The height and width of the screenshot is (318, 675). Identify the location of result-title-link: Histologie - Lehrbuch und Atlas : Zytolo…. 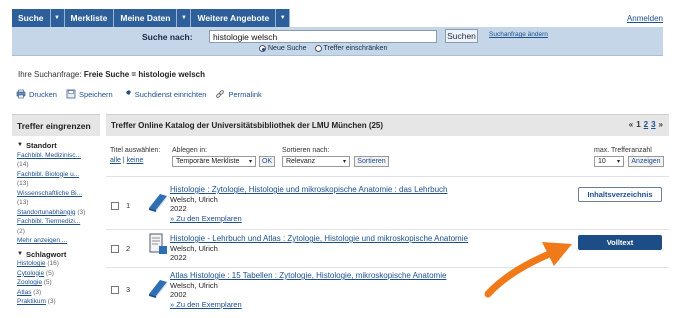
(319, 238).